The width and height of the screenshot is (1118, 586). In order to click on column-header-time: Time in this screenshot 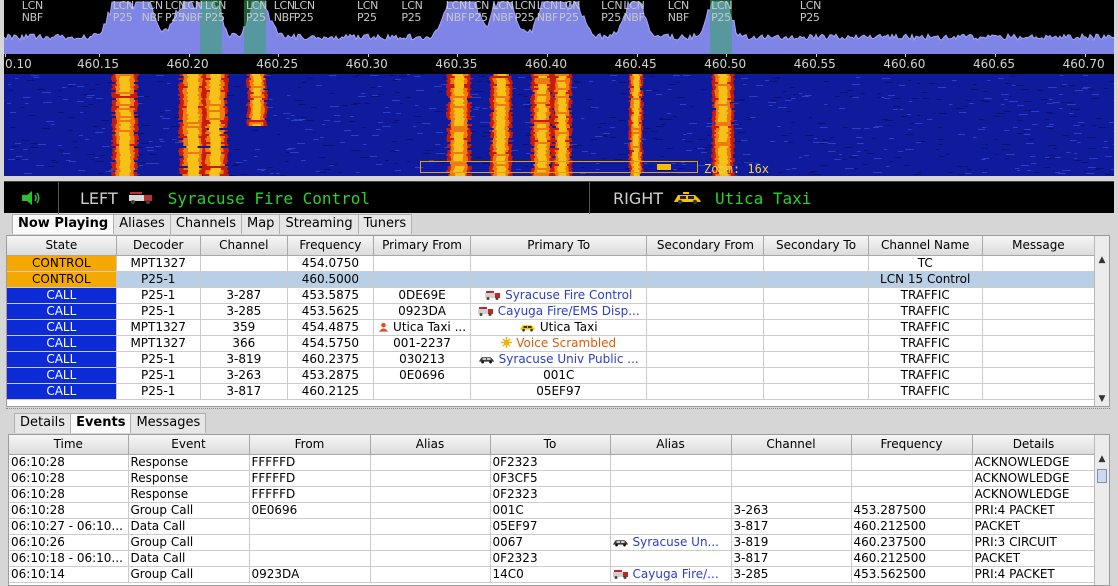, I will do `click(69, 445)`.